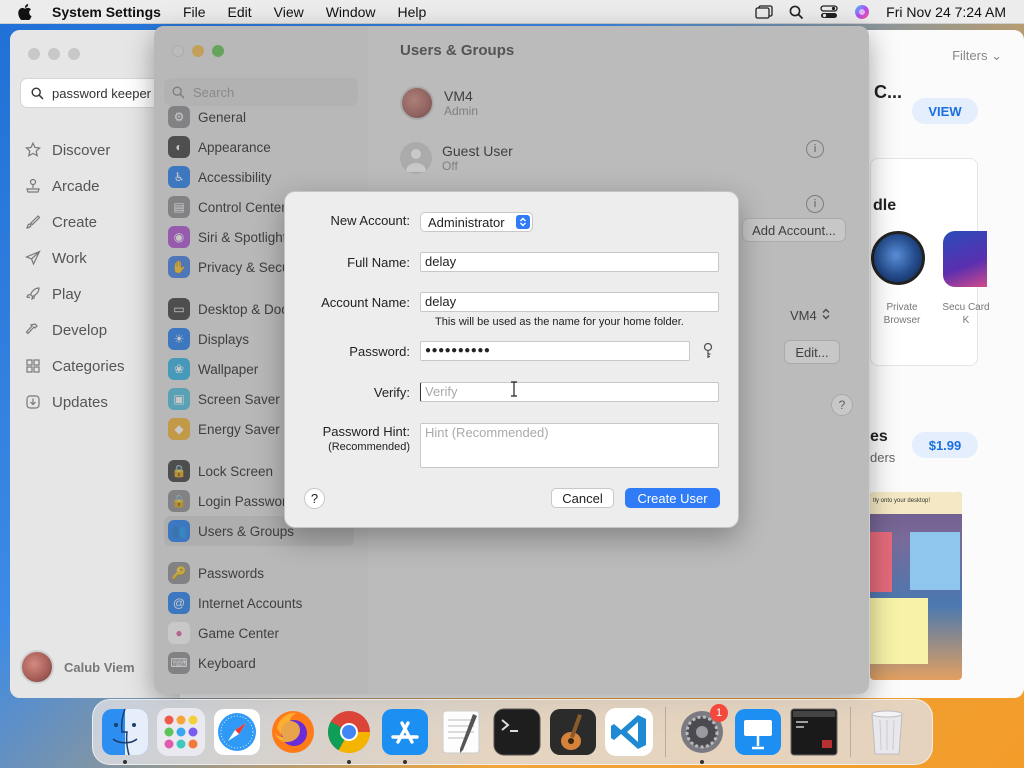 The width and height of the screenshot is (1024, 768). What do you see at coordinates (569, 445) in the screenshot?
I see `password-hint-field: Hint (Recommended)` at bounding box center [569, 445].